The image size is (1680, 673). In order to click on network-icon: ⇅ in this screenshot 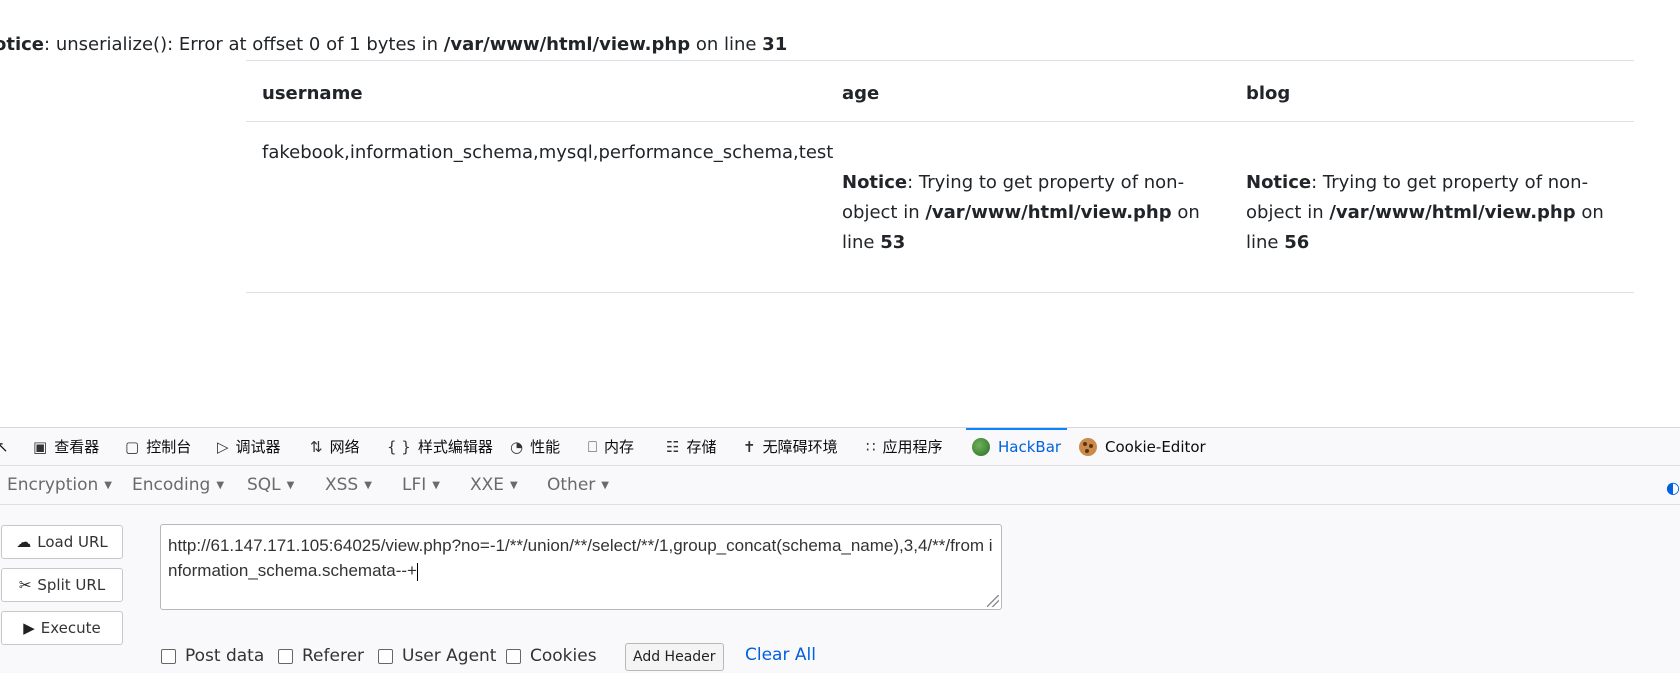, I will do `click(316, 446)`.